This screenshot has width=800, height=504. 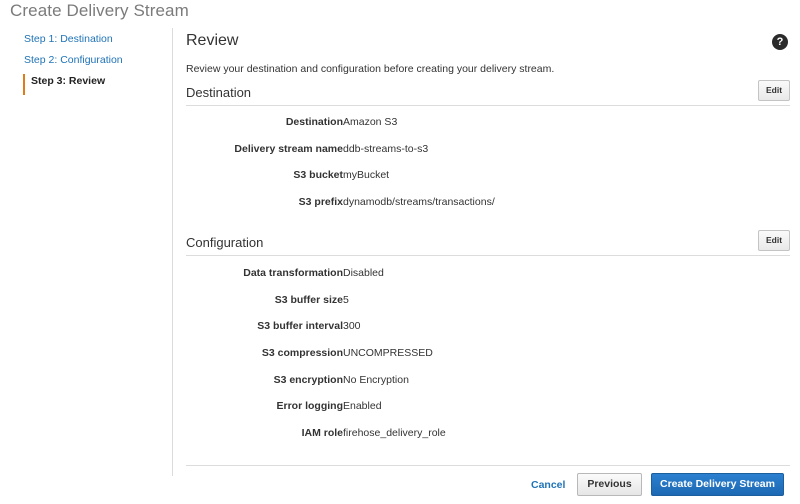 I want to click on row-value: Amazon S3, so click(x=370, y=122).